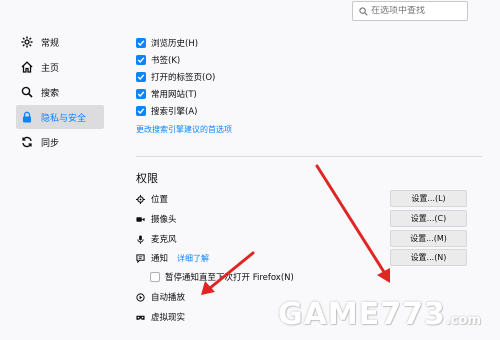 This screenshot has width=500, height=340. I want to click on lock-icon, so click(27, 117).